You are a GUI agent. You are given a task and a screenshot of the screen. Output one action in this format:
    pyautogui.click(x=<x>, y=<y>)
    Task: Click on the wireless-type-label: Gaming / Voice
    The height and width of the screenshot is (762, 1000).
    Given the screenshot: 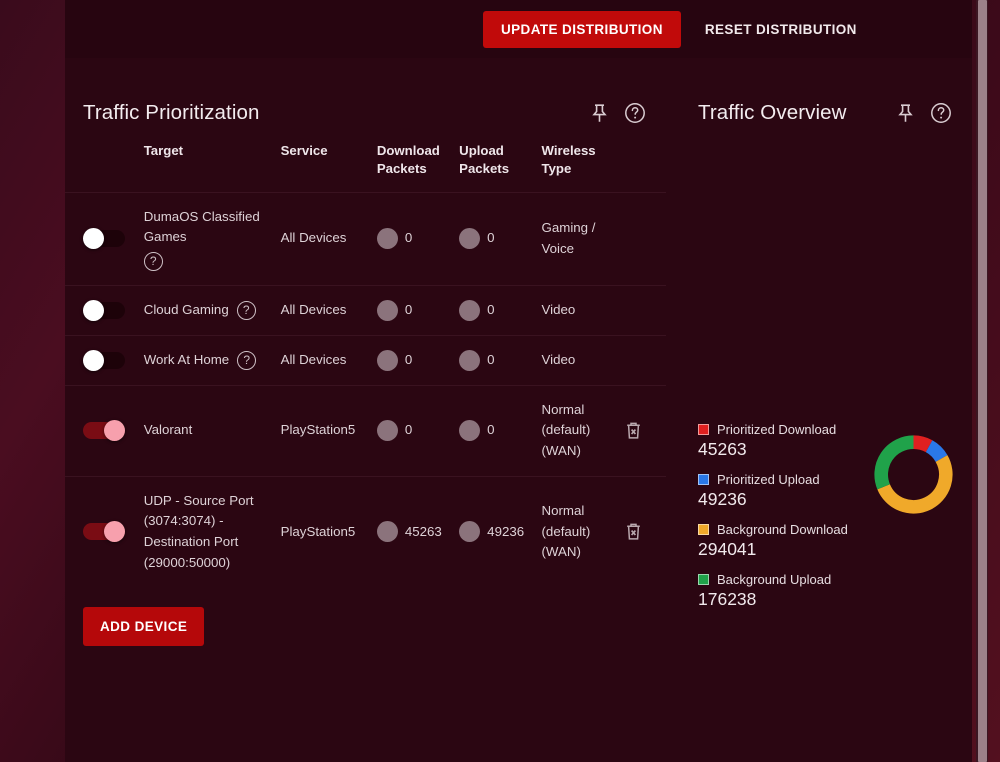 What is the action you would take?
    pyautogui.click(x=568, y=238)
    